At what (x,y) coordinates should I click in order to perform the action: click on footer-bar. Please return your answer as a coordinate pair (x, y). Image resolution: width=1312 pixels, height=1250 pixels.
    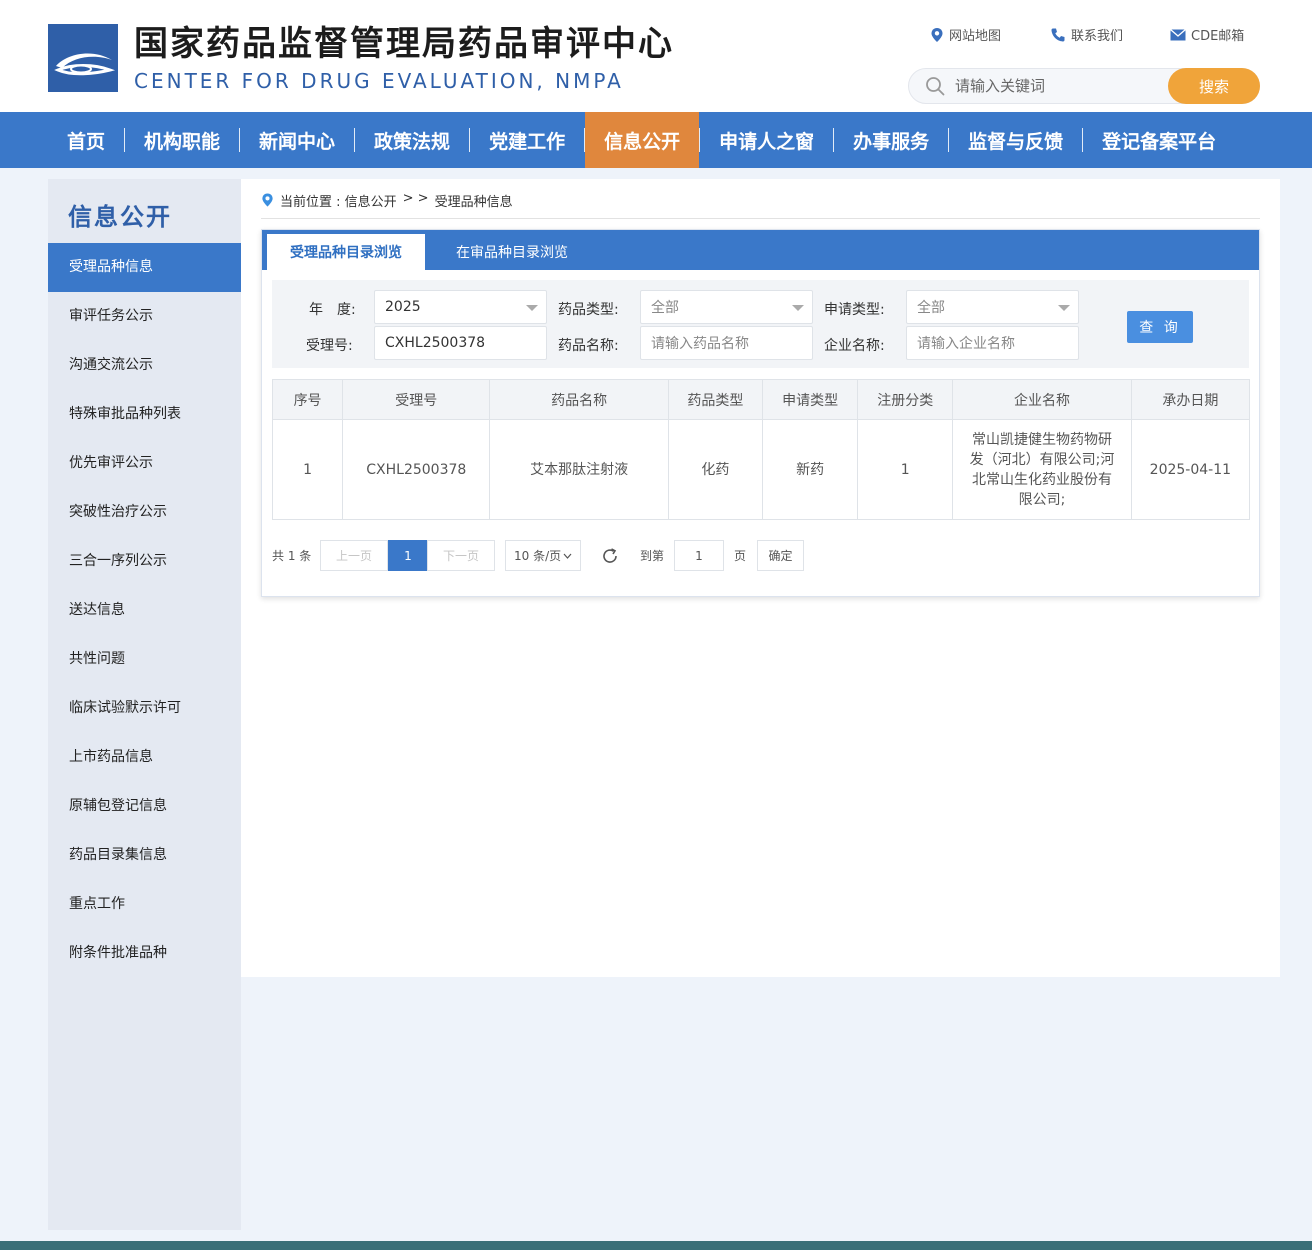
    Looking at the image, I should click on (656, 1245).